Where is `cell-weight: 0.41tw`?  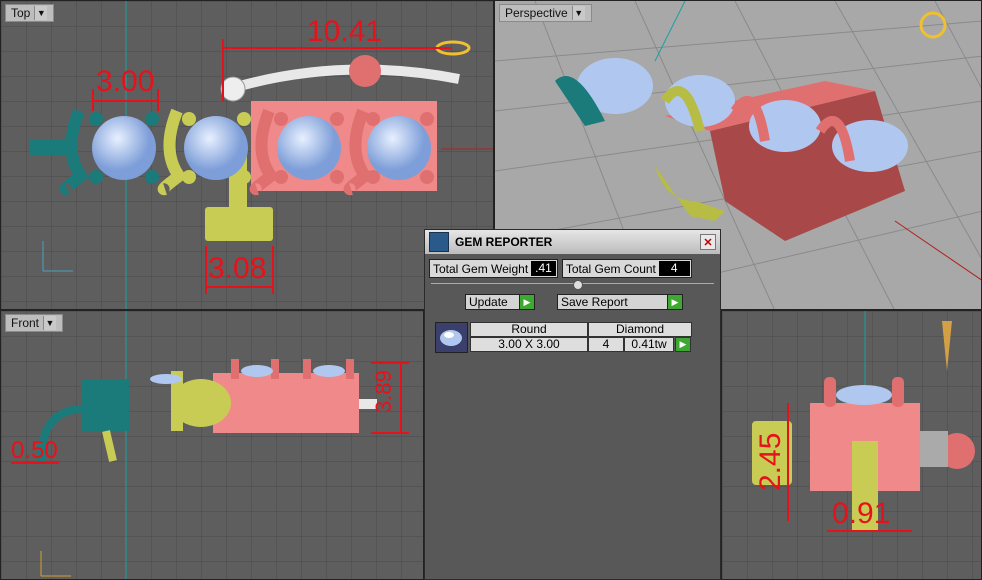 cell-weight: 0.41tw is located at coordinates (649, 344).